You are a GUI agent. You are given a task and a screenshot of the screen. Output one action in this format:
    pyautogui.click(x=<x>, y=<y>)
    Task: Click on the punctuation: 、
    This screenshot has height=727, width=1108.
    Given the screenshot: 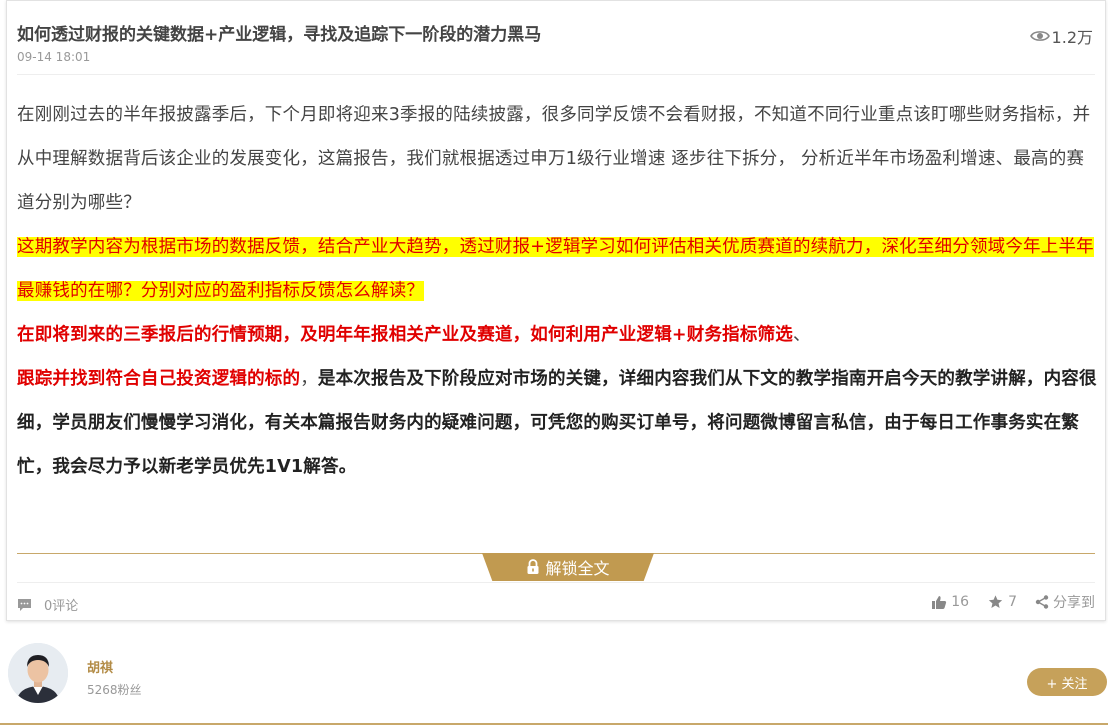 What is the action you would take?
    pyautogui.click(x=801, y=335)
    